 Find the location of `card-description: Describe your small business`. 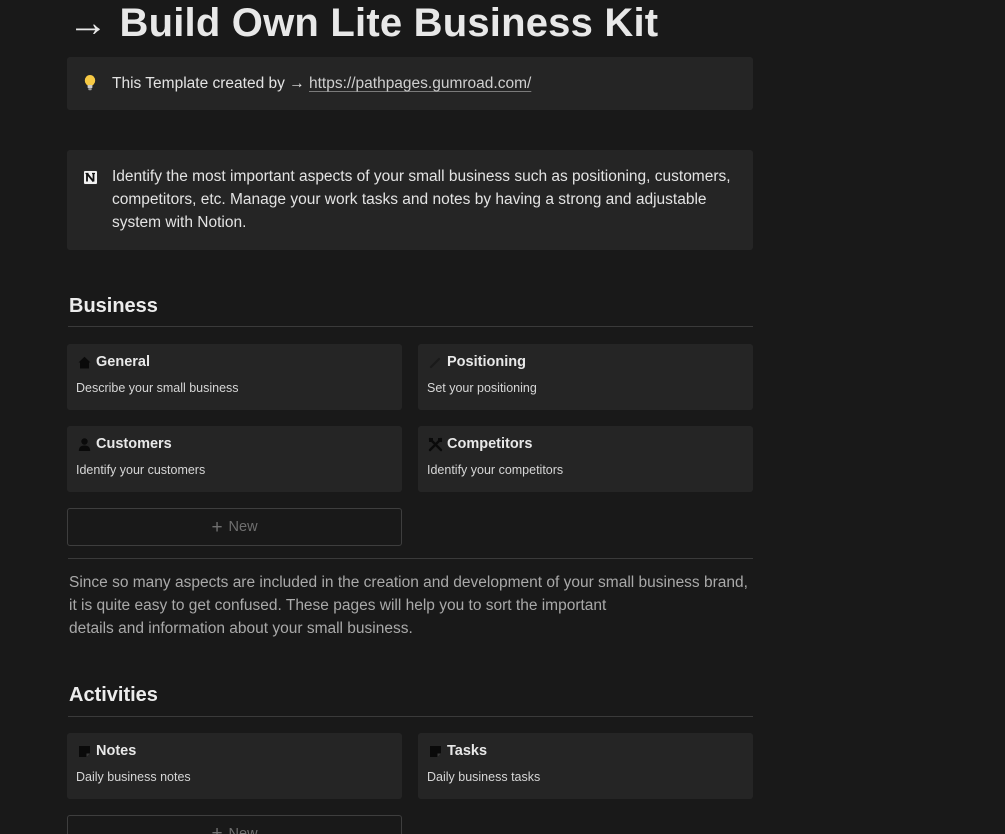

card-description: Describe your small business is located at coordinates (157, 388).